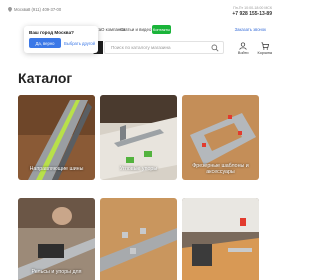 The width and height of the screenshot is (320, 280). I want to click on card-label: Рельсы и упоры для, so click(56, 272).